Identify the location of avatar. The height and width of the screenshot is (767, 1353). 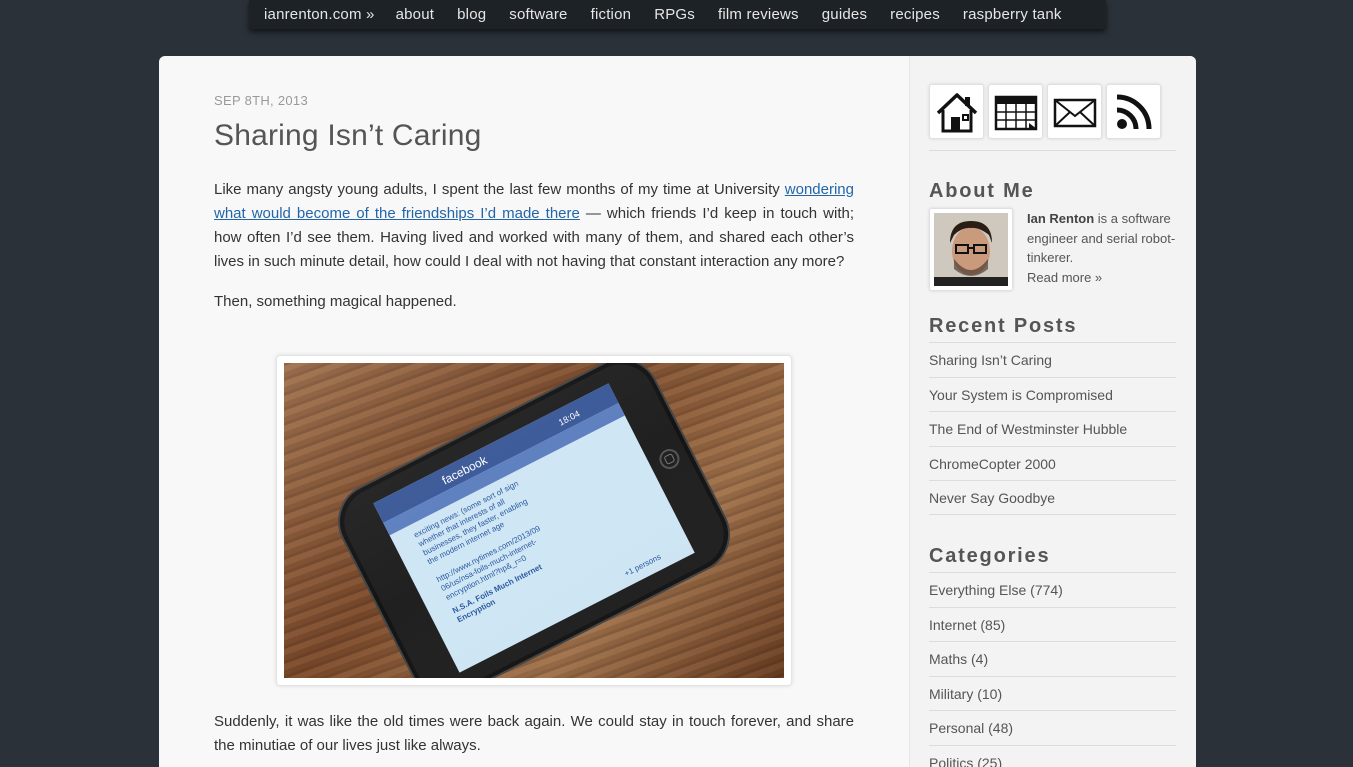
(971, 249).